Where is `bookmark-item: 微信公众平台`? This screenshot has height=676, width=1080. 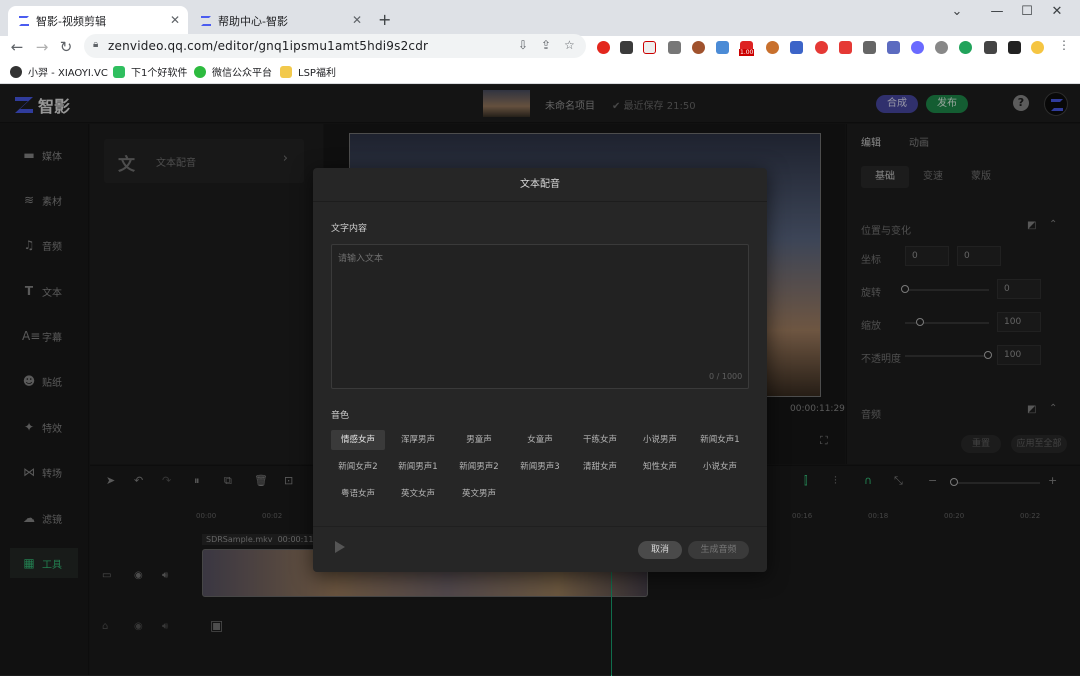
bookmark-item: 微信公众平台 is located at coordinates (233, 71).